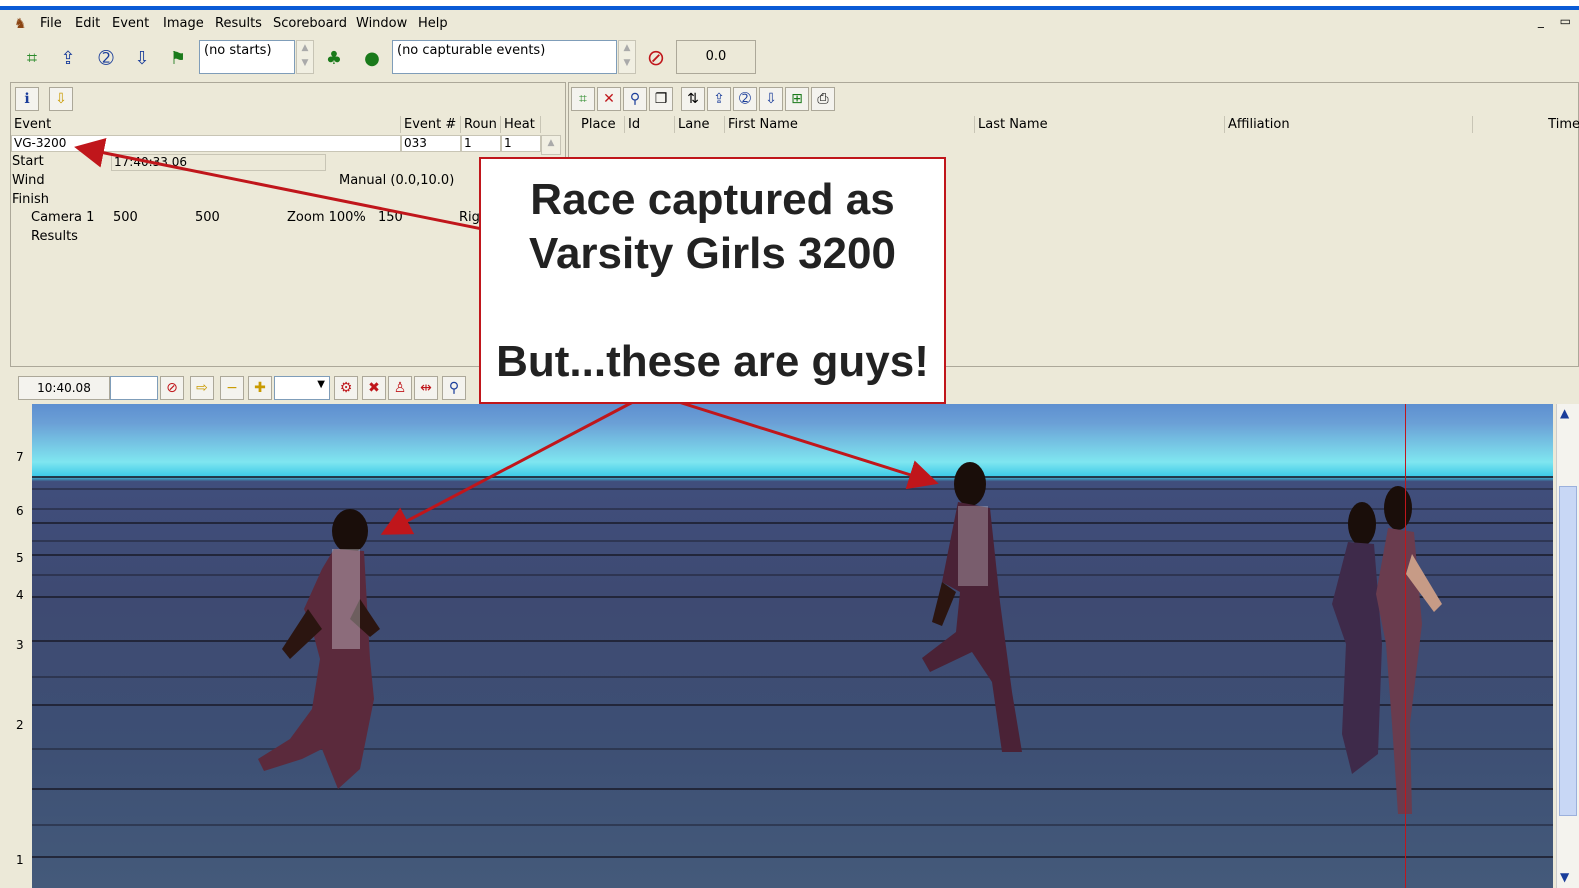 The height and width of the screenshot is (888, 1579). I want to click on callout-line-3: But...these are guys!, so click(712, 361).